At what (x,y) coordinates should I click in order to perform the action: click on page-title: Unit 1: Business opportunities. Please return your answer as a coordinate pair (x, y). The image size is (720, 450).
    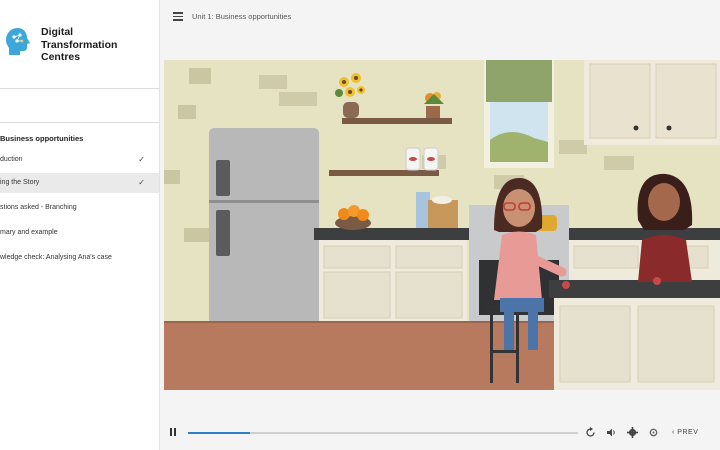
    Looking at the image, I should click on (242, 16).